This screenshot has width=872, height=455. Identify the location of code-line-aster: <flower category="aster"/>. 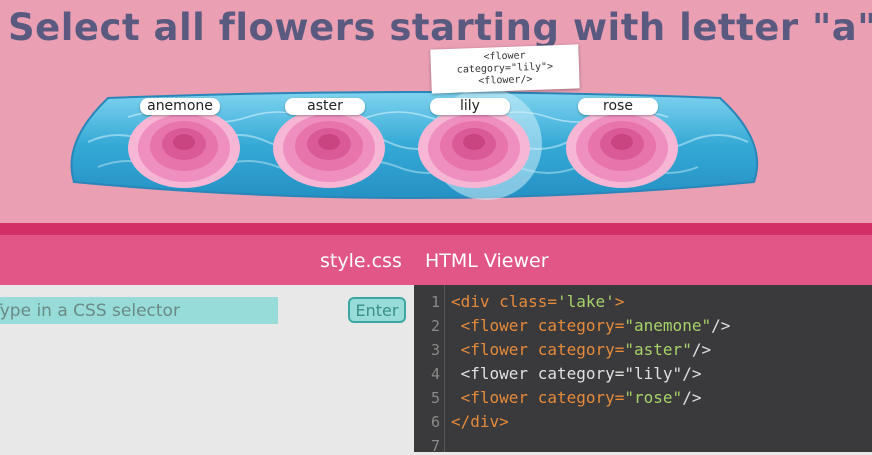
(581, 349).